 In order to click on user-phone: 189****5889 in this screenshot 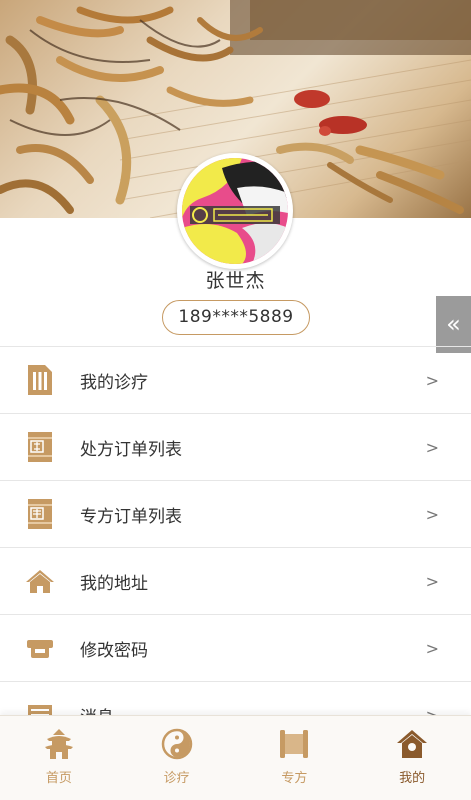, I will do `click(236, 317)`.